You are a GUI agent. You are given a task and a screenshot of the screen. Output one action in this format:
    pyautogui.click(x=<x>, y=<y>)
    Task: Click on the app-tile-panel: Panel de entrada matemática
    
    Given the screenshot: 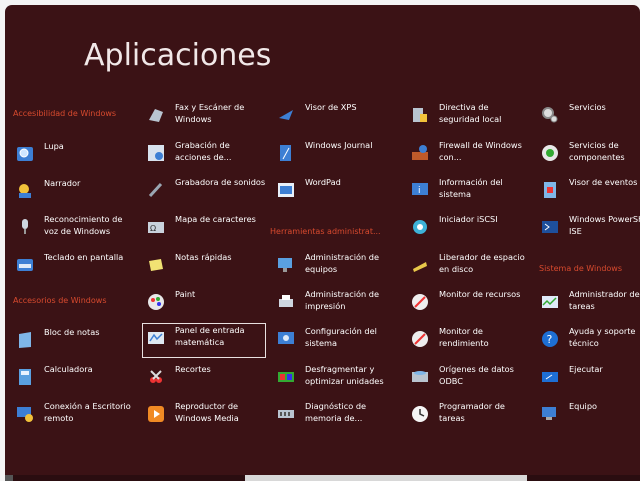 What is the action you would take?
    pyautogui.click(x=204, y=340)
    